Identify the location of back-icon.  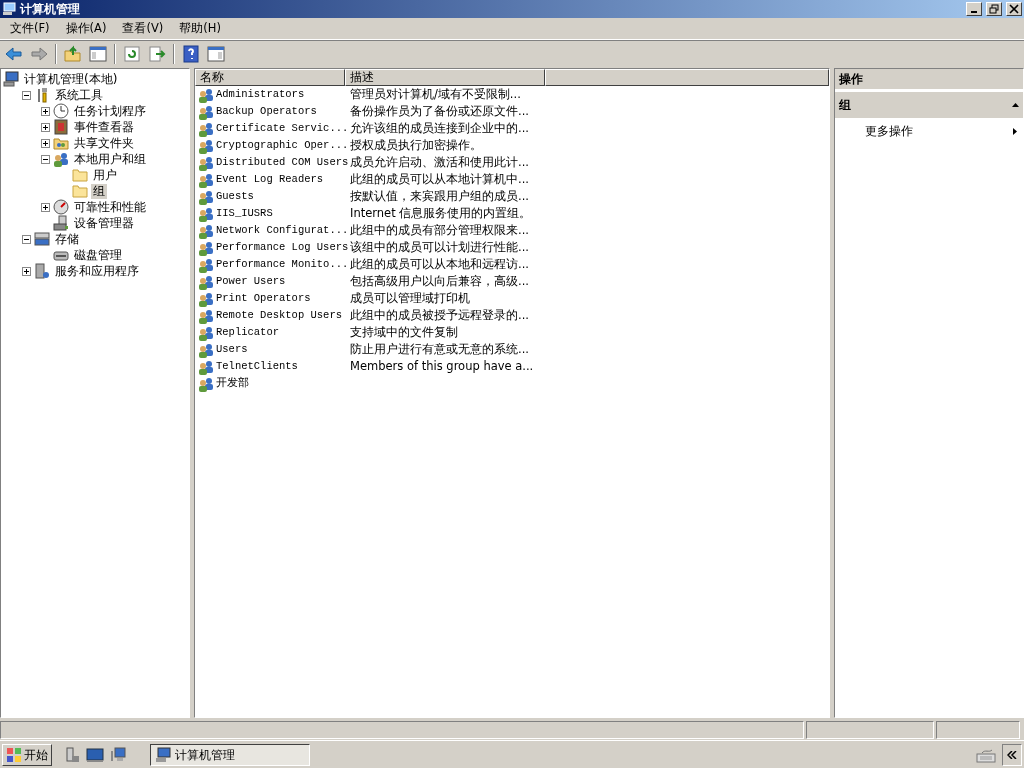
(14, 53).